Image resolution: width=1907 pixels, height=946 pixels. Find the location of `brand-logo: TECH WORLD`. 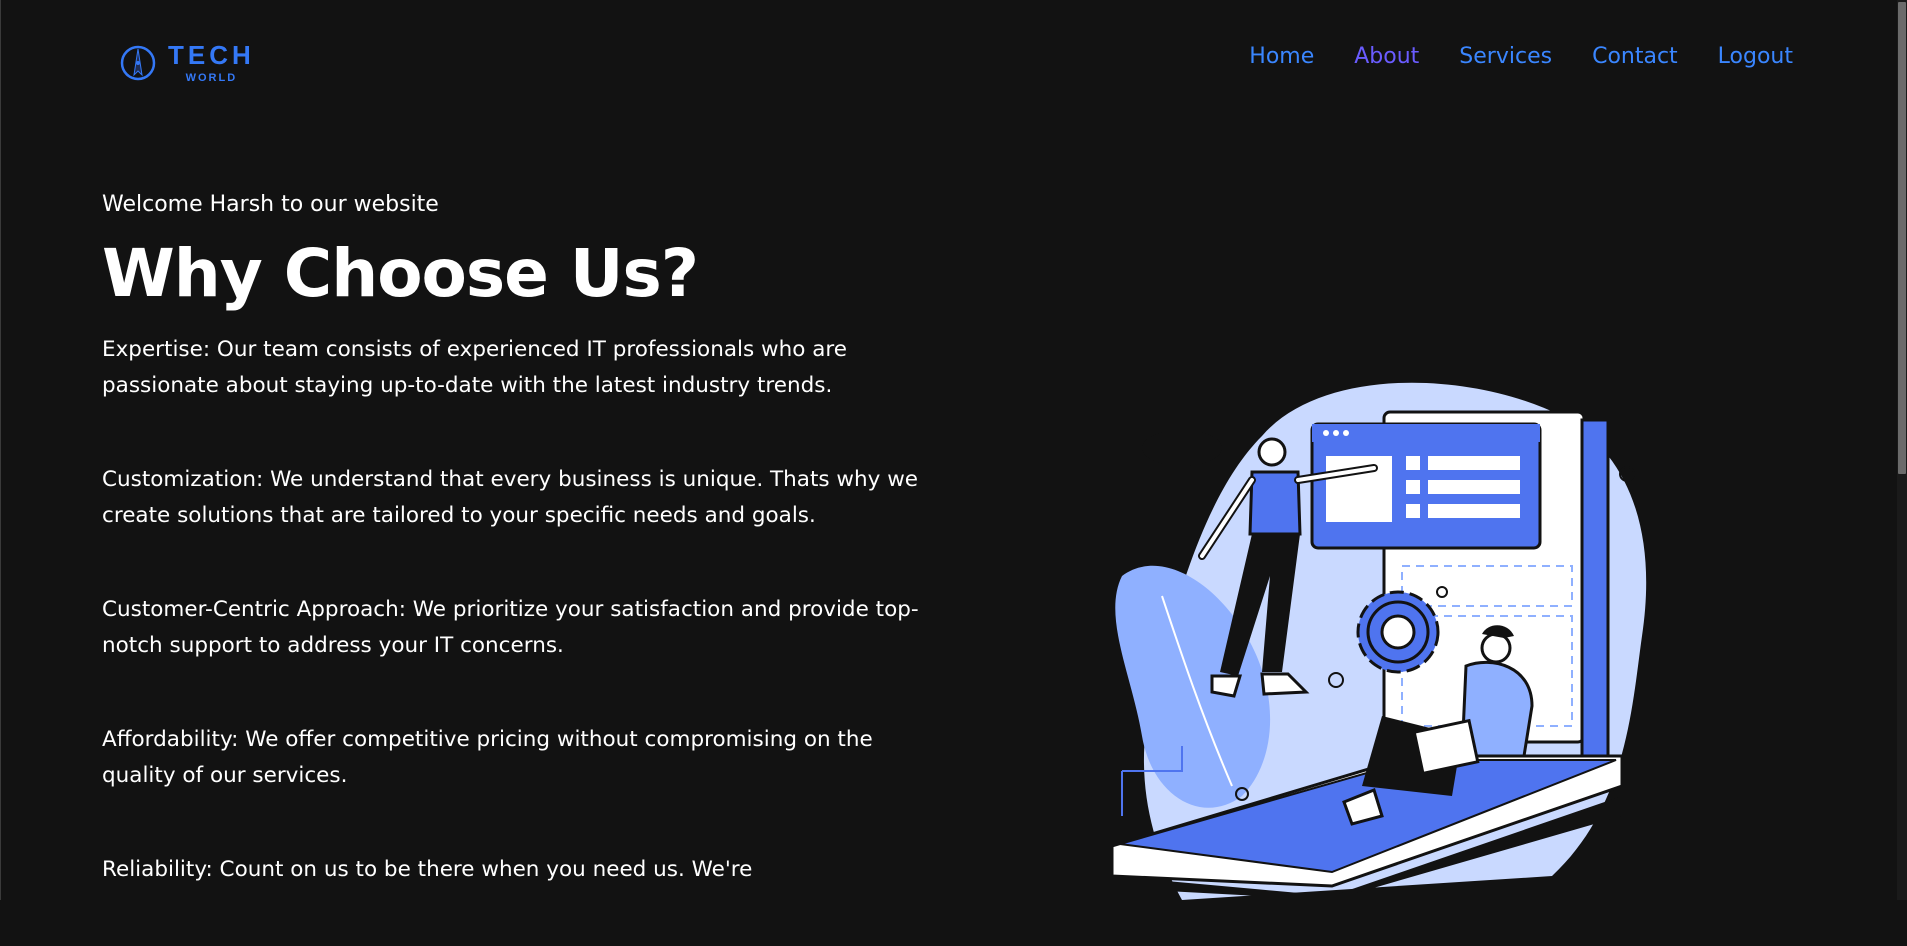

brand-logo: TECH WORLD is located at coordinates (187, 63).